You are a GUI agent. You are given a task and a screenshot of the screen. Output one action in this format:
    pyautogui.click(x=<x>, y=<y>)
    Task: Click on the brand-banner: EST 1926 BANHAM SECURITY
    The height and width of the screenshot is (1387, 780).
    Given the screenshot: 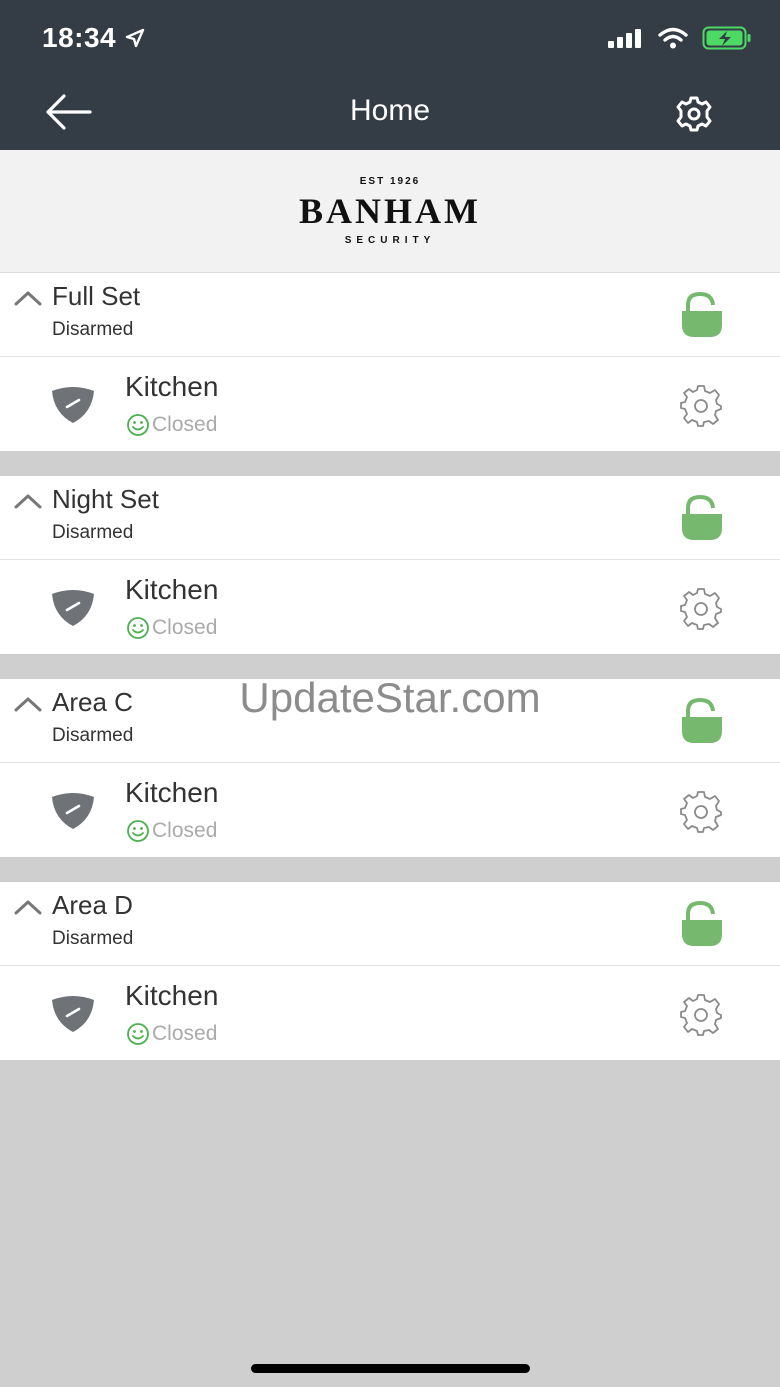 What is the action you would take?
    pyautogui.click(x=390, y=211)
    